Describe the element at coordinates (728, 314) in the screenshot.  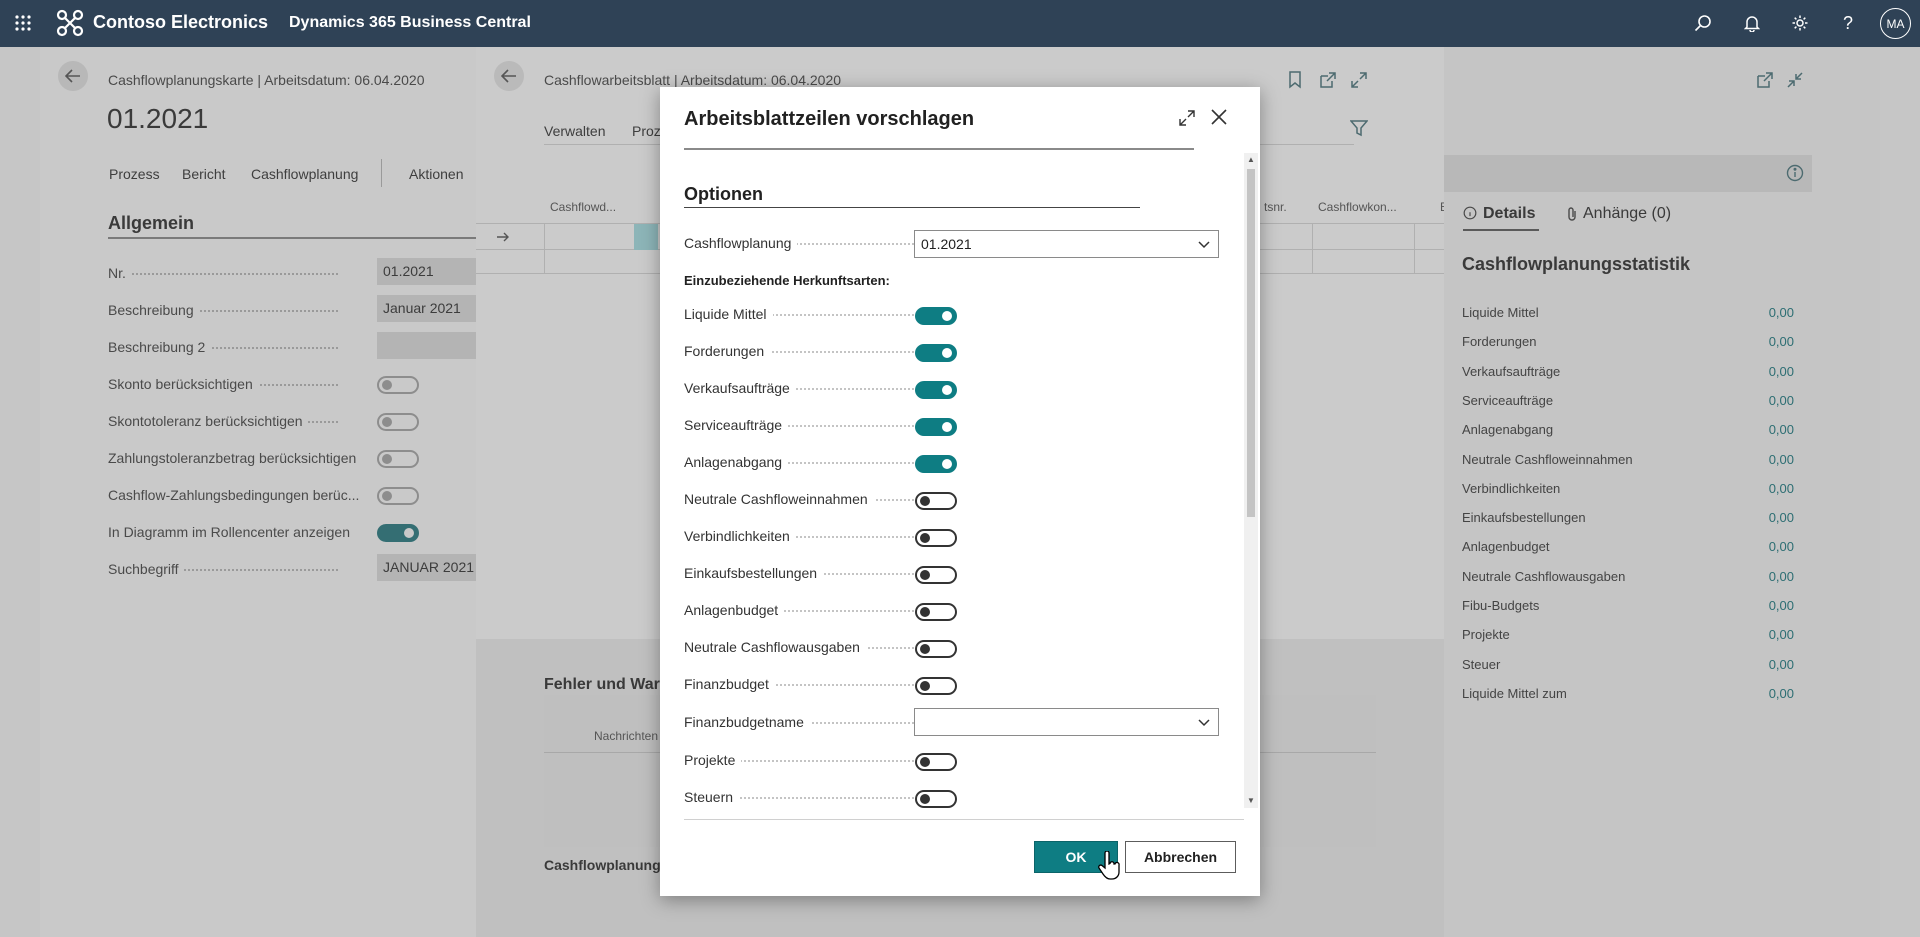
I see `toggle-label: Liquide Mittel` at that location.